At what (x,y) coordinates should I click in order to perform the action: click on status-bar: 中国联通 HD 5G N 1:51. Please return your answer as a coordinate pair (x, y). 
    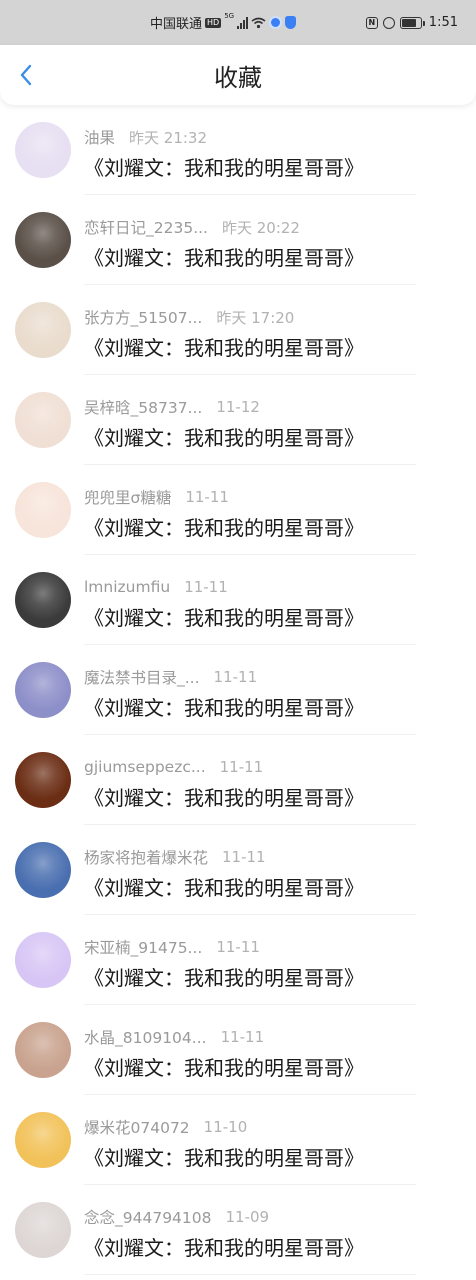
    Looking at the image, I should click on (238, 22).